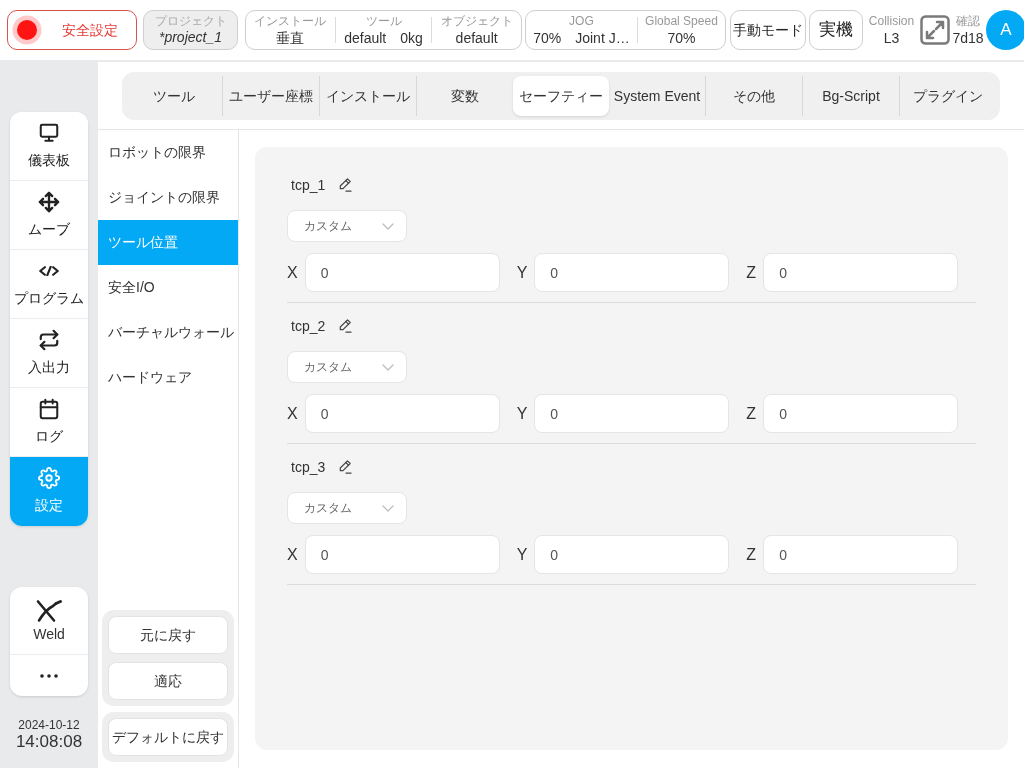  What do you see at coordinates (561, 96) in the screenshot?
I see `tab: セーフティー` at bounding box center [561, 96].